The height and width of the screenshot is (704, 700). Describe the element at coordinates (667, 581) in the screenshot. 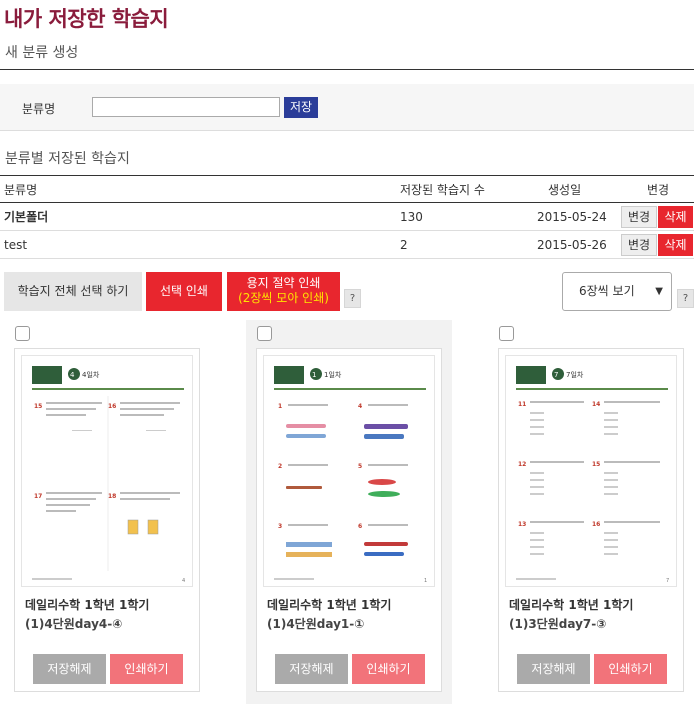

I see `thumb-page: 7` at that location.